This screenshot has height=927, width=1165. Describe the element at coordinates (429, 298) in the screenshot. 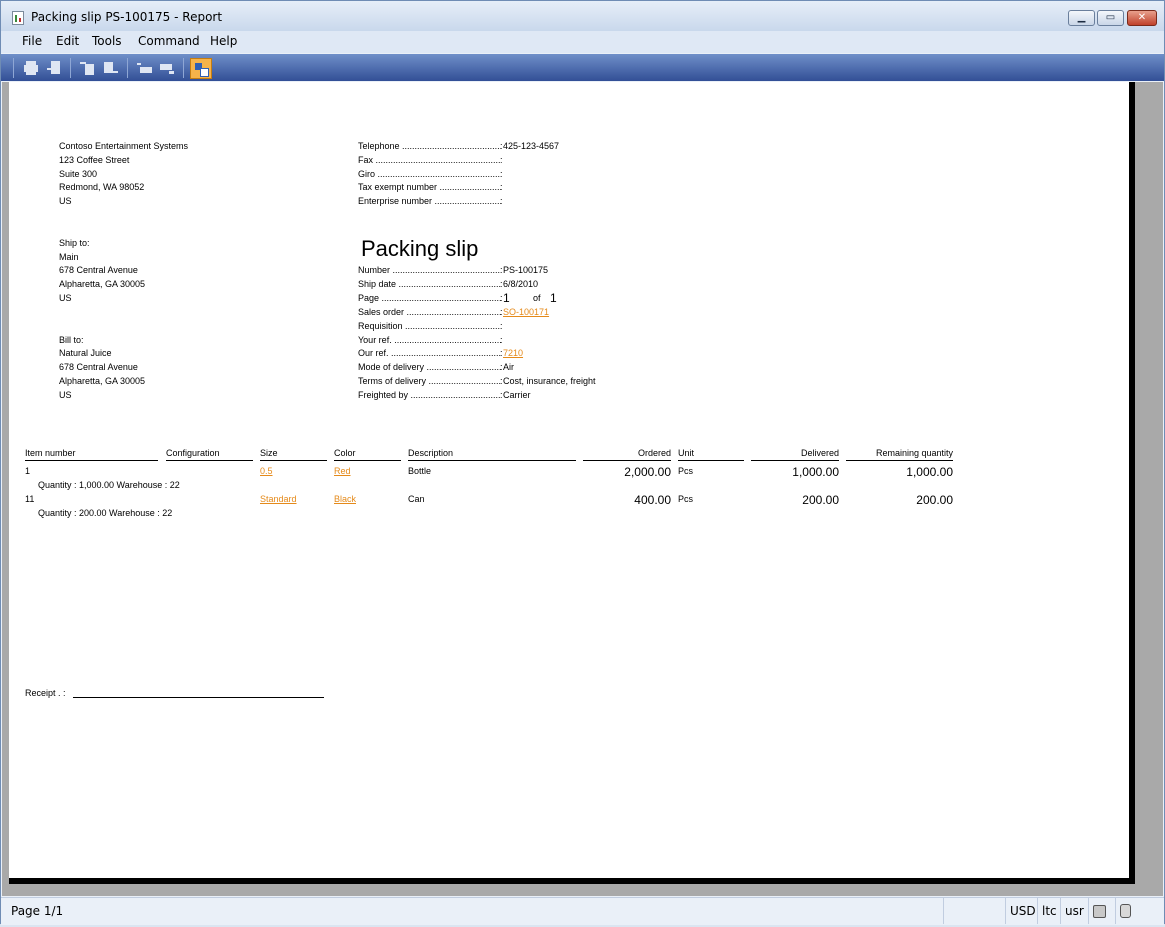

I see `page-label: Page` at that location.